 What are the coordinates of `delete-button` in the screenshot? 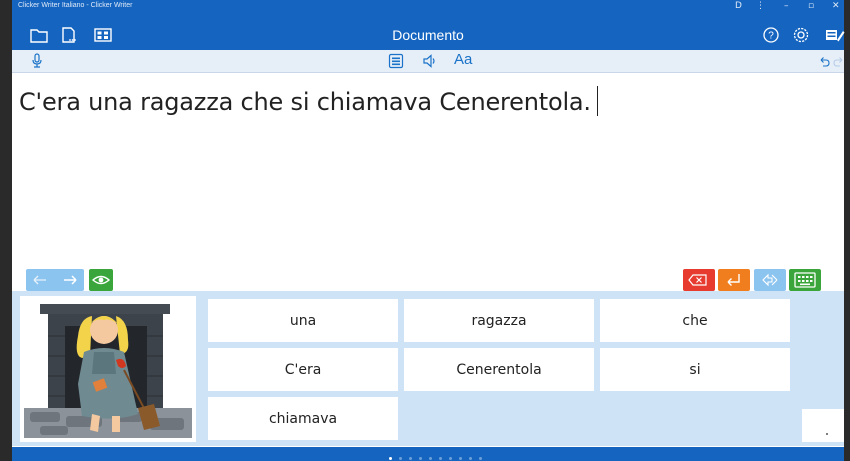 It's located at (699, 280).